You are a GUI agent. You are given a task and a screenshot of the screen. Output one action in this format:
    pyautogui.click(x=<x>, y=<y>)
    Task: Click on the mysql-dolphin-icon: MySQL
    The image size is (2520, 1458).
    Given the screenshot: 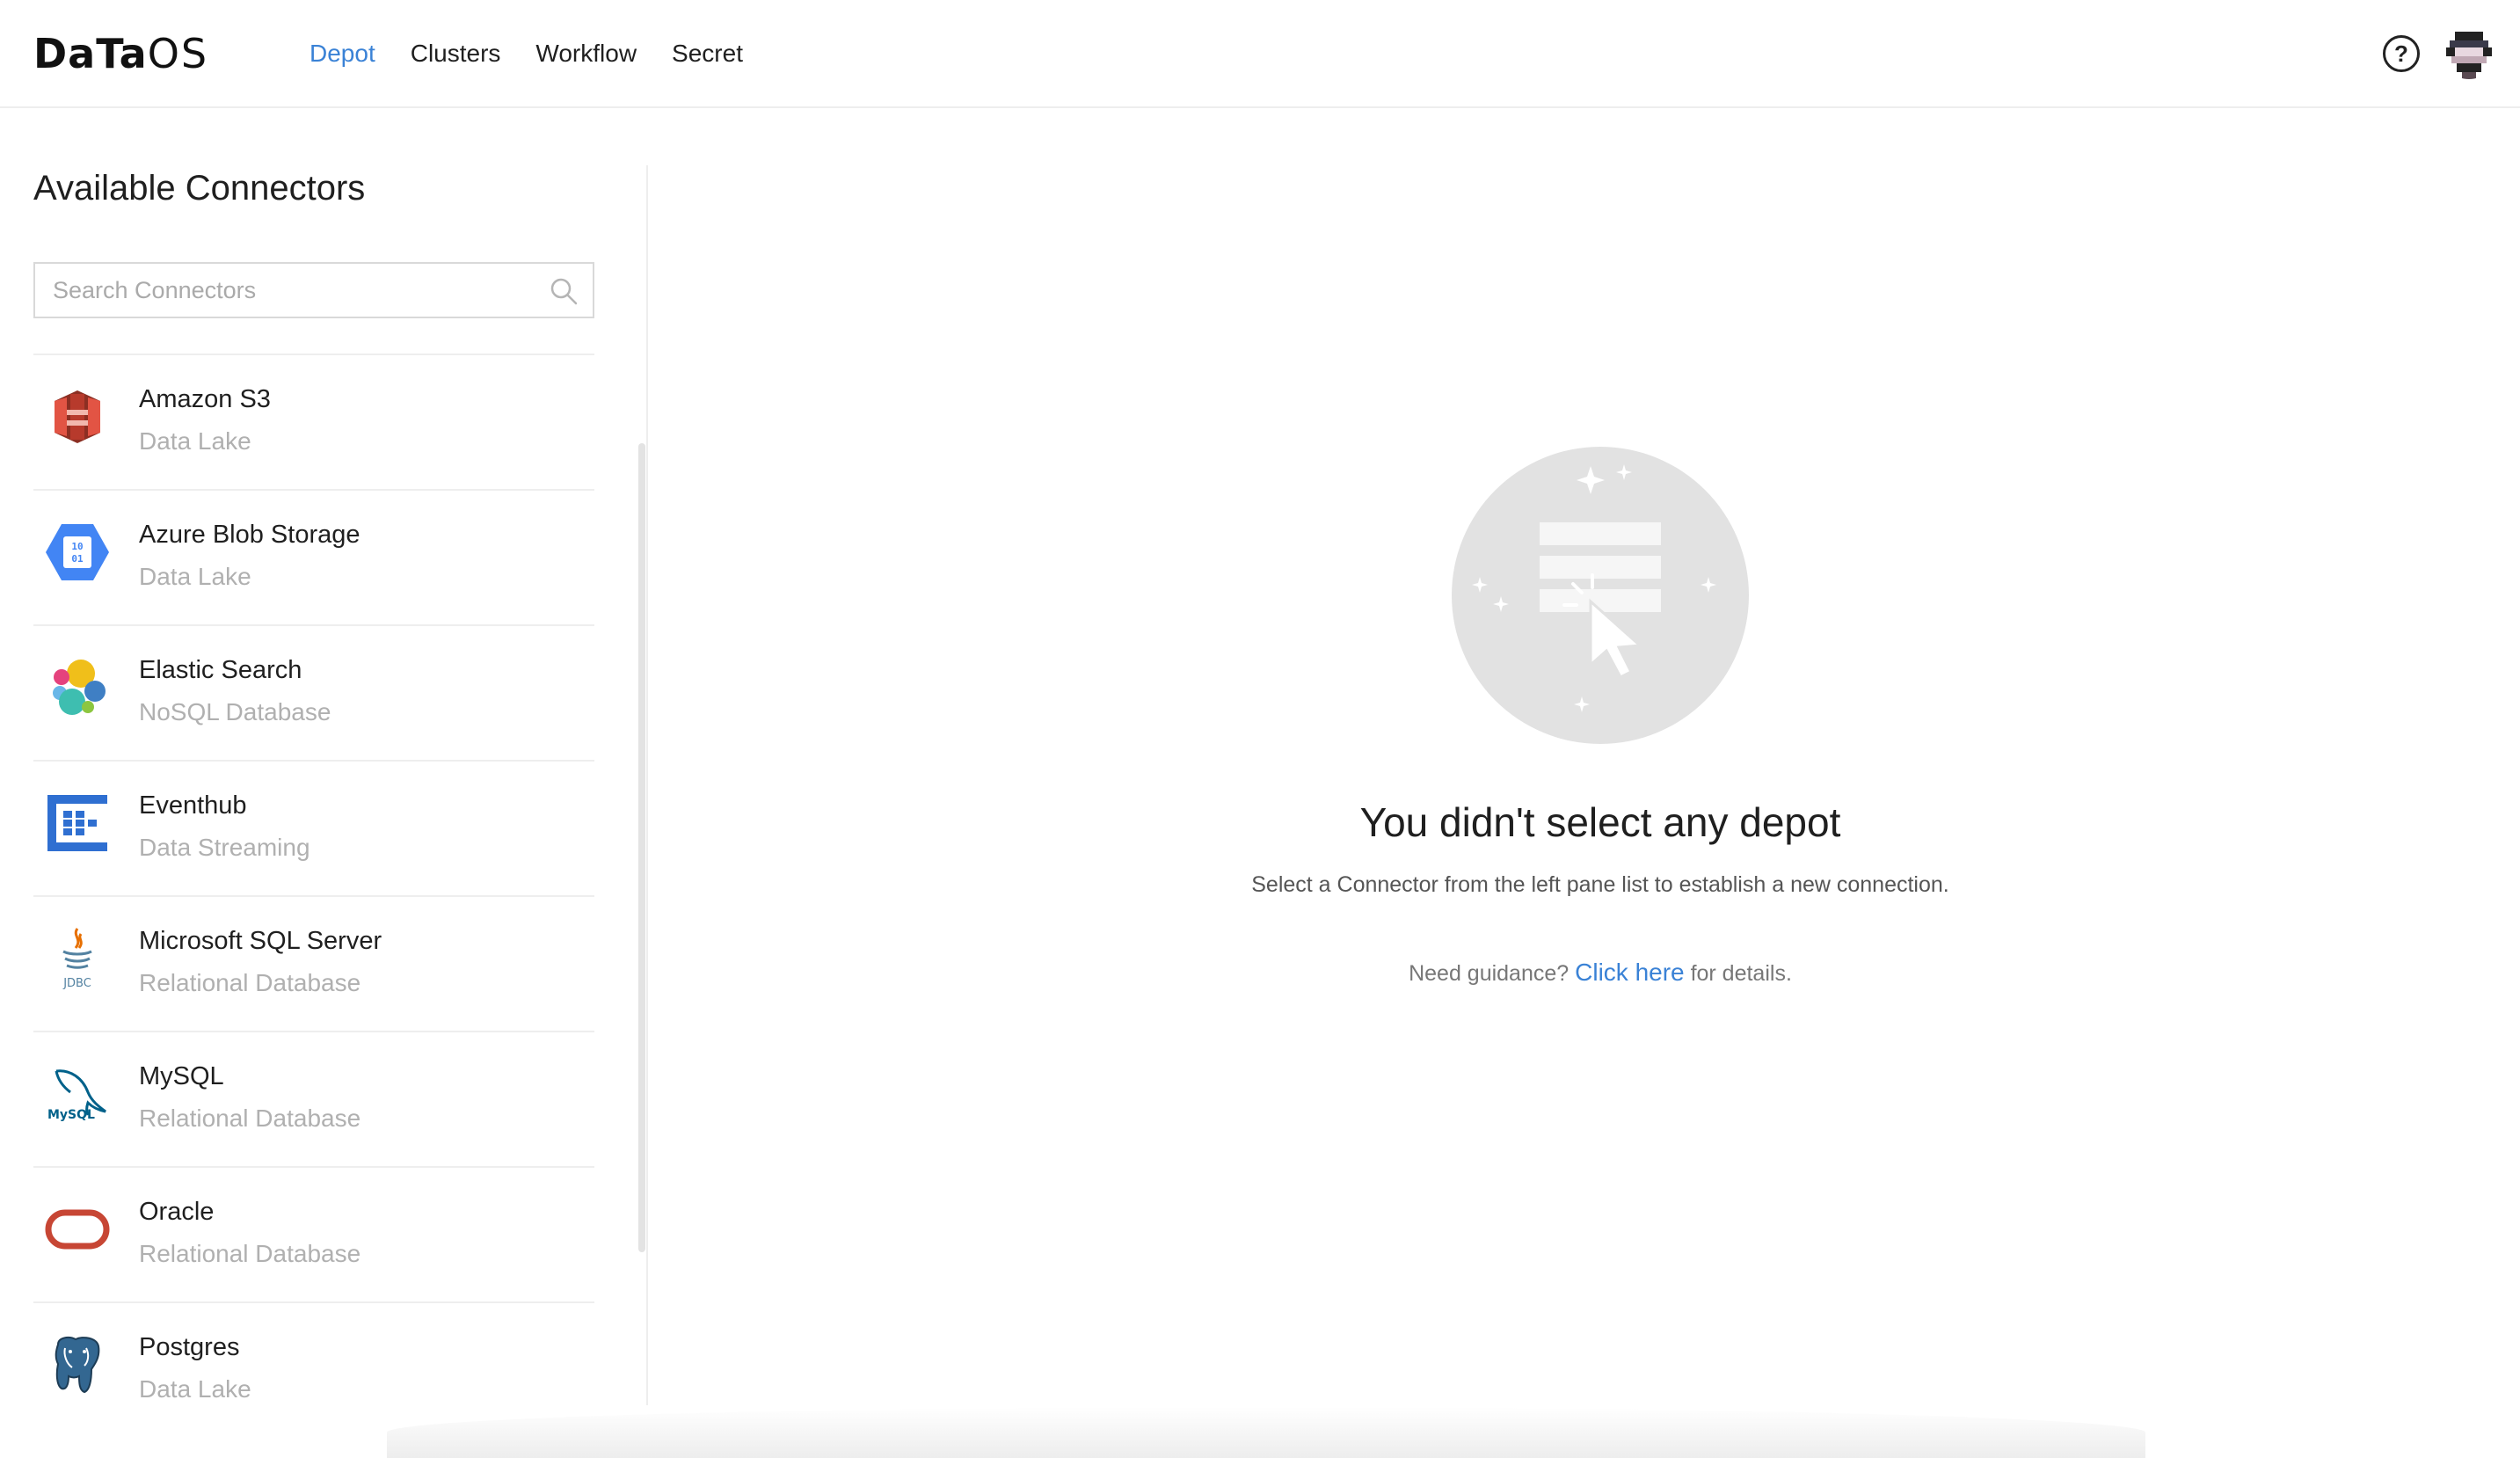 What is the action you would take?
    pyautogui.click(x=77, y=1094)
    